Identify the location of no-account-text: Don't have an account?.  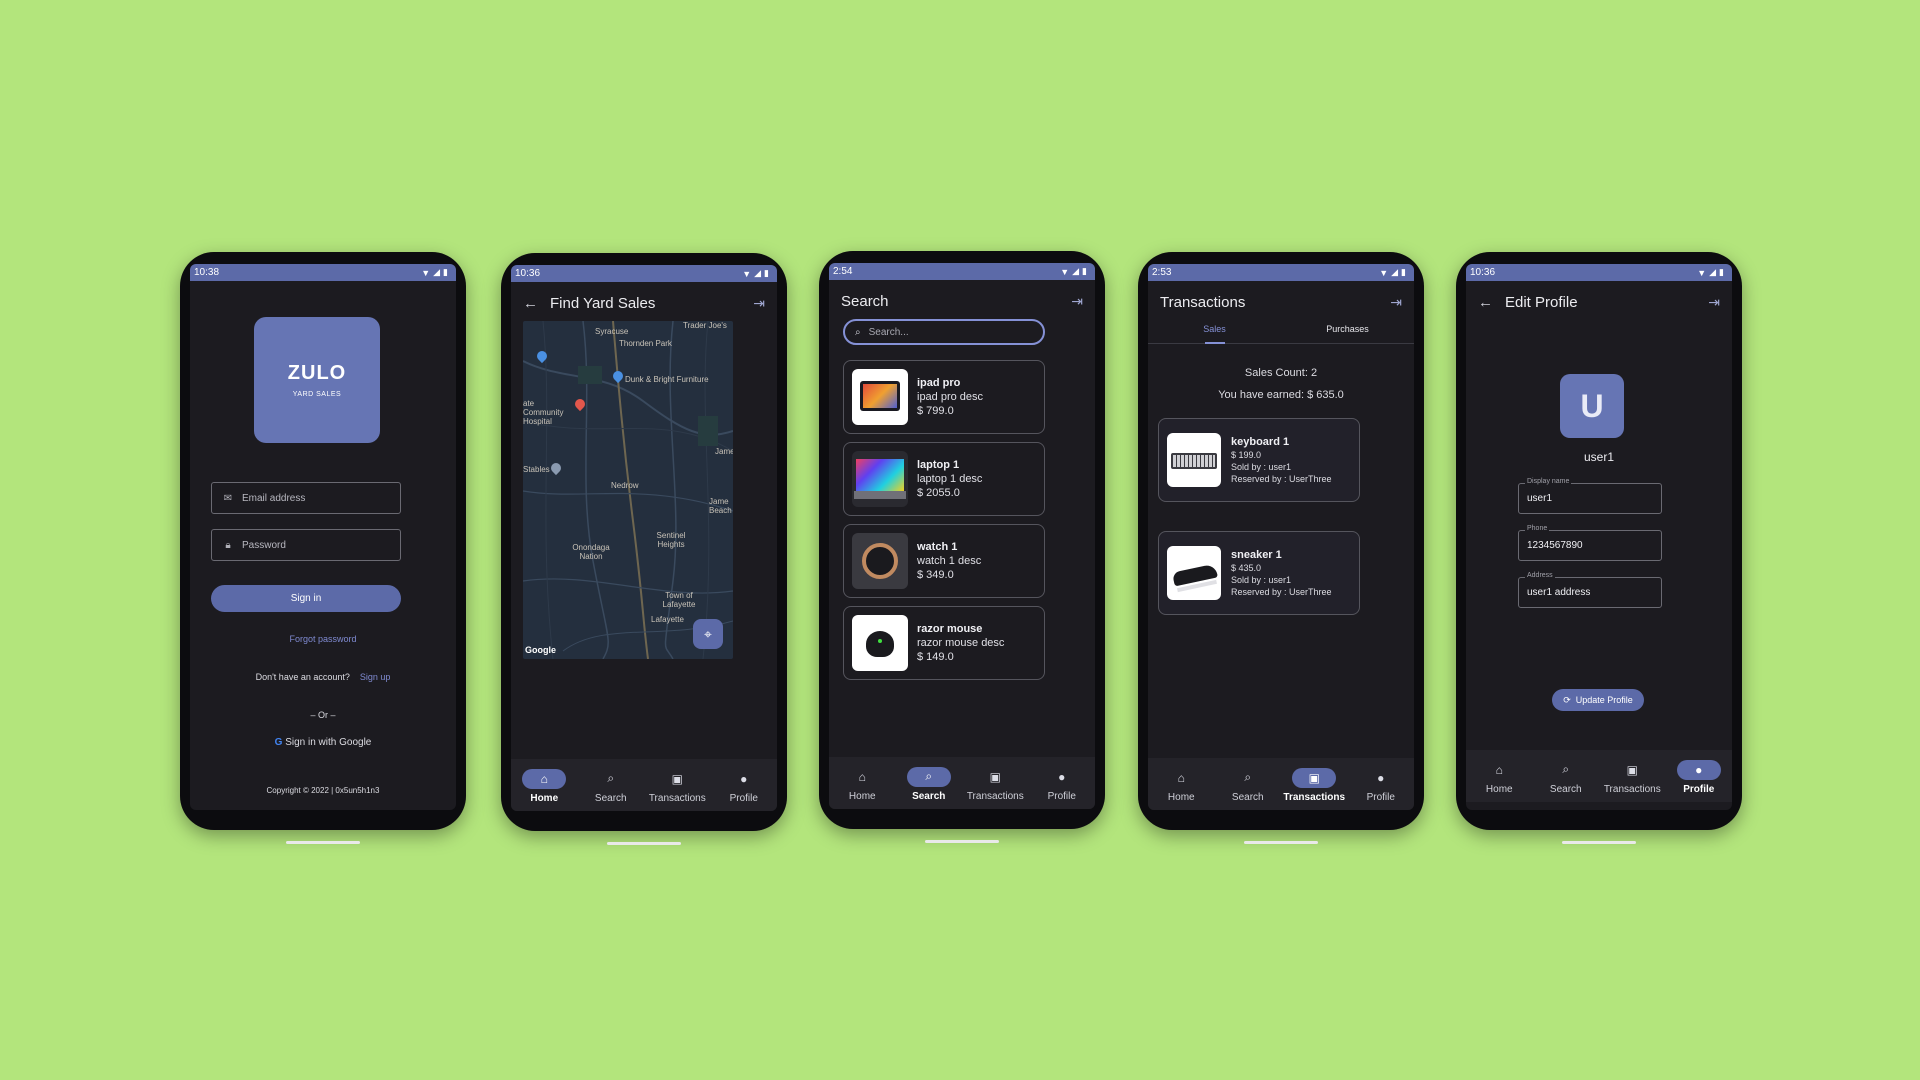
(302, 677).